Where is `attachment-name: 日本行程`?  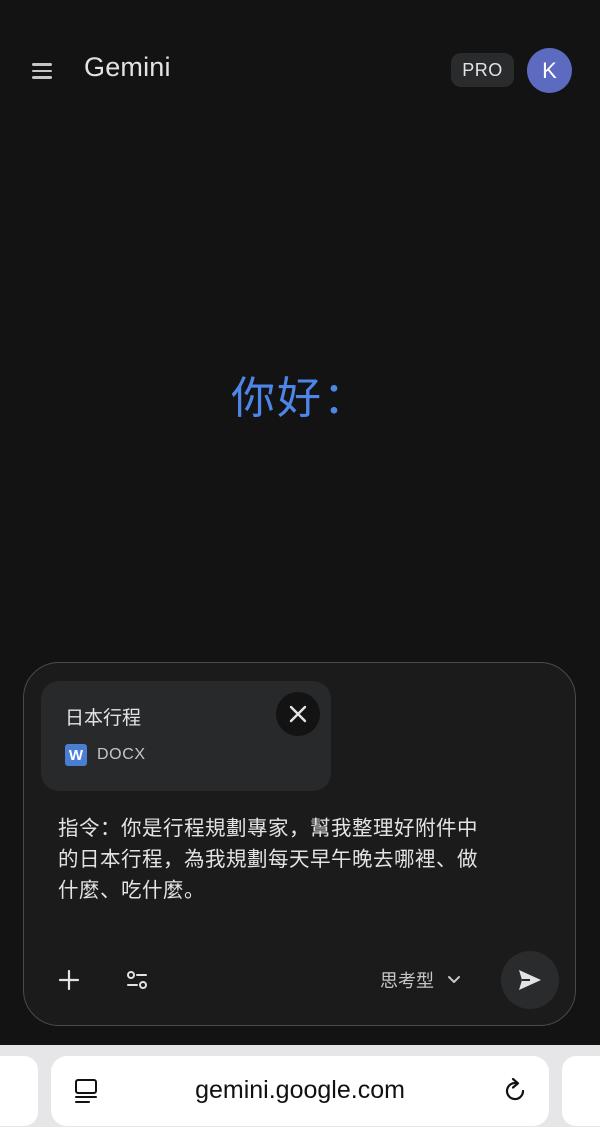 attachment-name: 日本行程 is located at coordinates (103, 718).